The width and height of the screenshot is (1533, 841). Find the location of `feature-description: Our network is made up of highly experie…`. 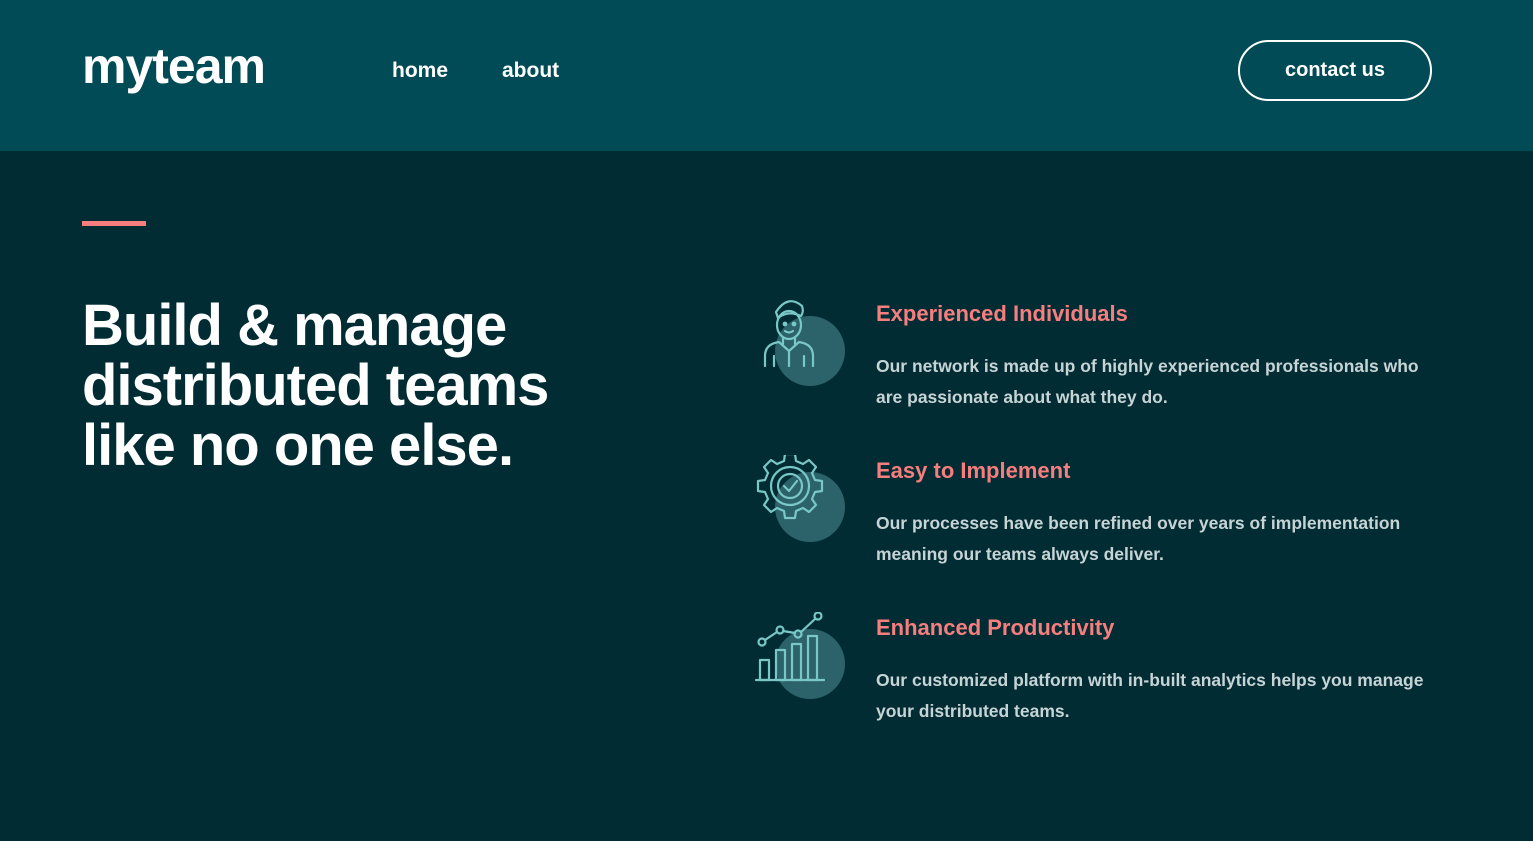

feature-description: Our network is made up of highly experie… is located at coordinates (1147, 381).